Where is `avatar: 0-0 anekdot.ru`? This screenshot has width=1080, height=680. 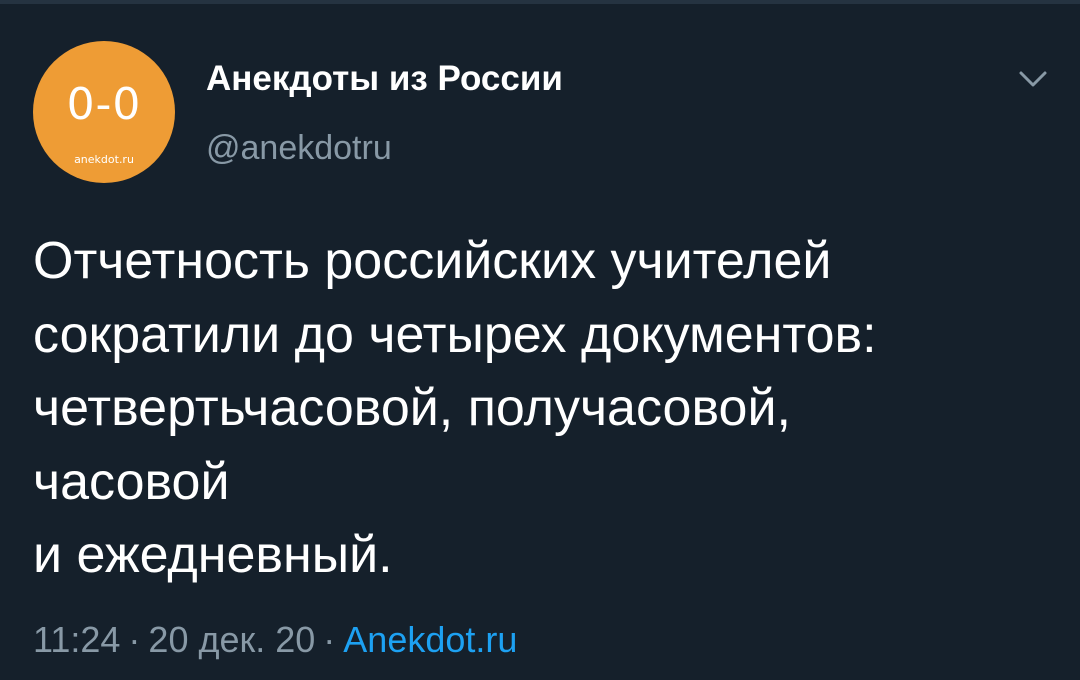 avatar: 0-0 anekdot.ru is located at coordinates (104, 112).